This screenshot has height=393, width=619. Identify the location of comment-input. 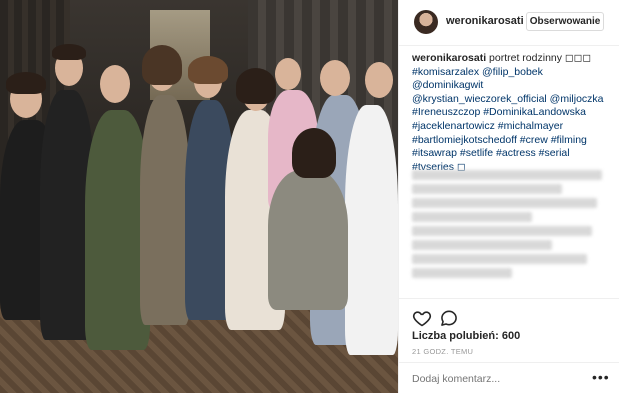
(492, 379).